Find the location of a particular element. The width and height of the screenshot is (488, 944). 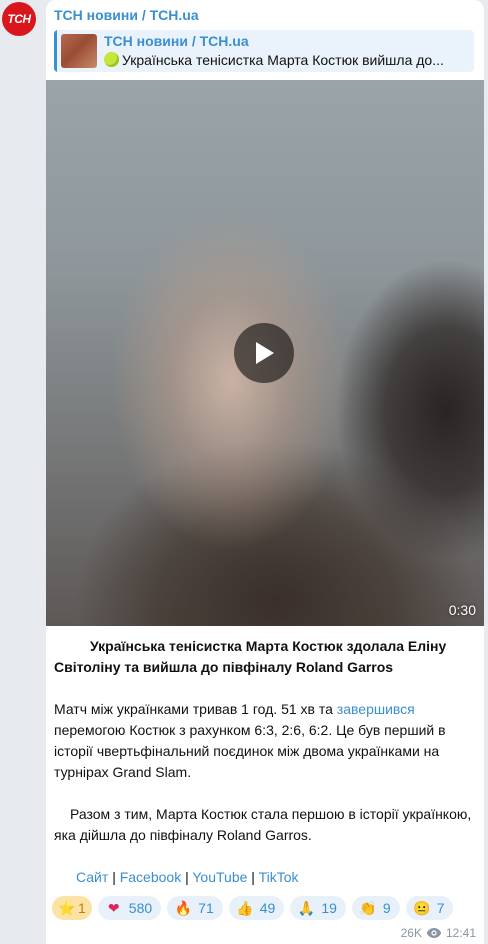

reply-accent-bar is located at coordinates (55, 51).